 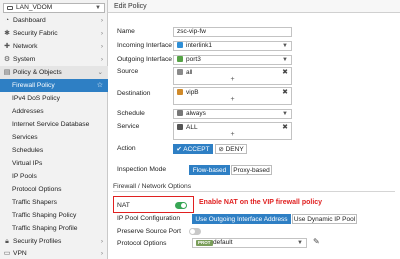 What do you see at coordinates (180, 92) in the screenshot?
I see `vip-icon` at bounding box center [180, 92].